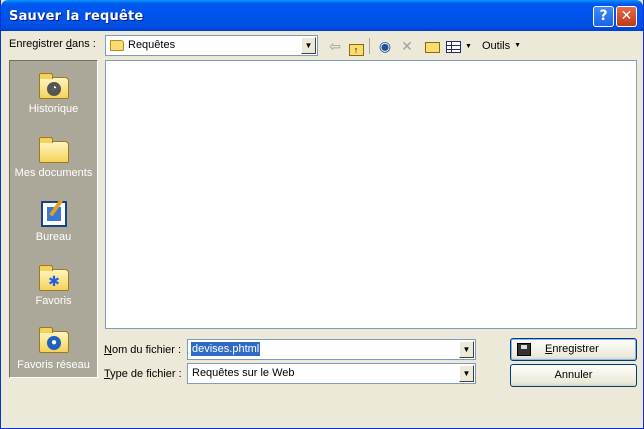 Image resolution: width=644 pixels, height=429 pixels. I want to click on cancel-button: Annuler, so click(573, 375).